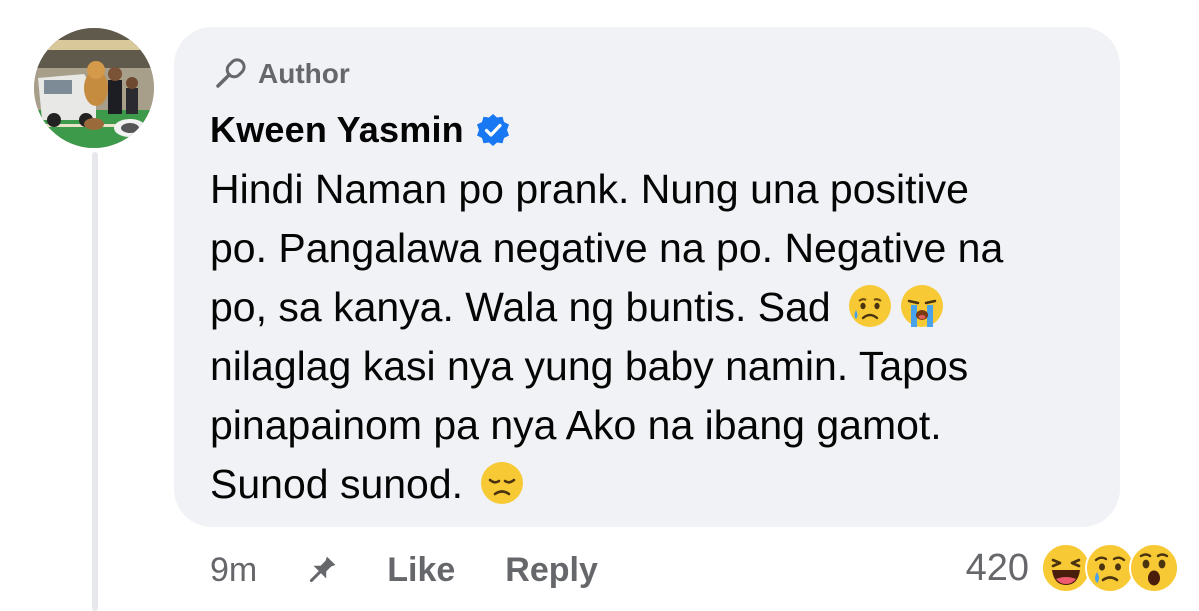 The image size is (1199, 611). What do you see at coordinates (551, 570) in the screenshot?
I see `reply-button: Reply` at bounding box center [551, 570].